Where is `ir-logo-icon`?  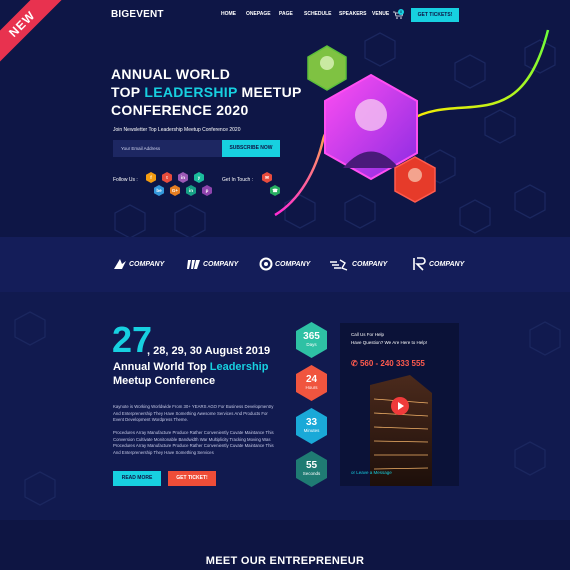
ir-logo-icon is located at coordinates (419, 264).